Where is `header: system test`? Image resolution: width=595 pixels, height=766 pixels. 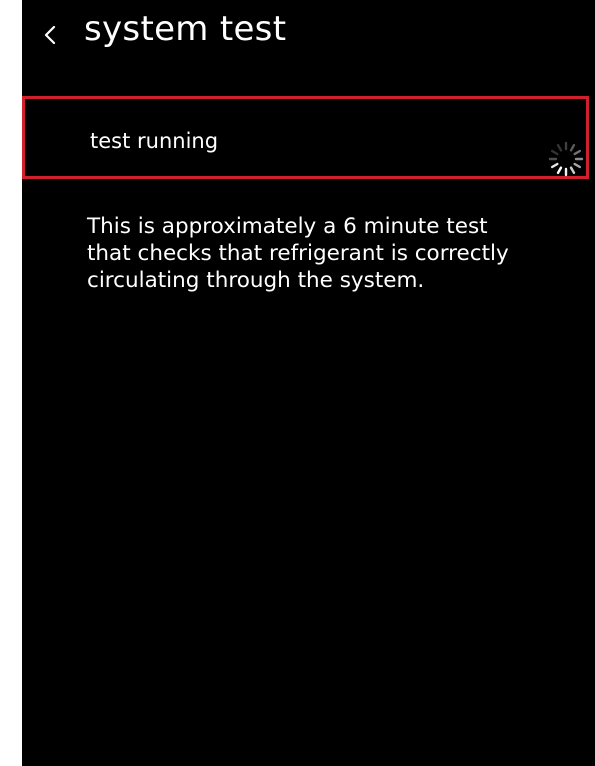
header: system test is located at coordinates (308, 35).